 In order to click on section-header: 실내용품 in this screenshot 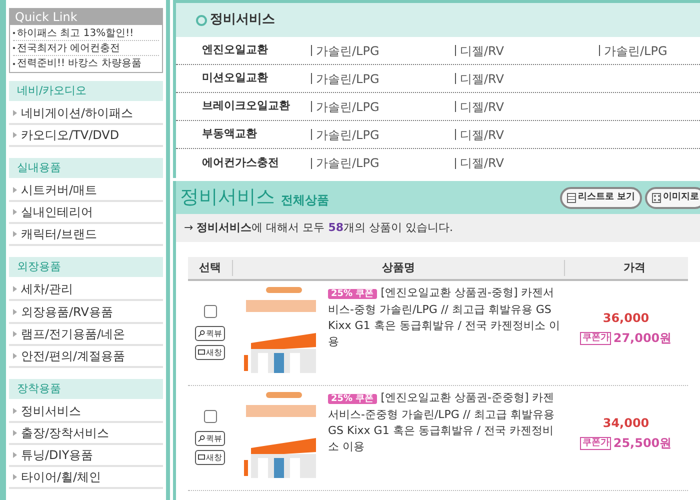, I will do `click(86, 168)`.